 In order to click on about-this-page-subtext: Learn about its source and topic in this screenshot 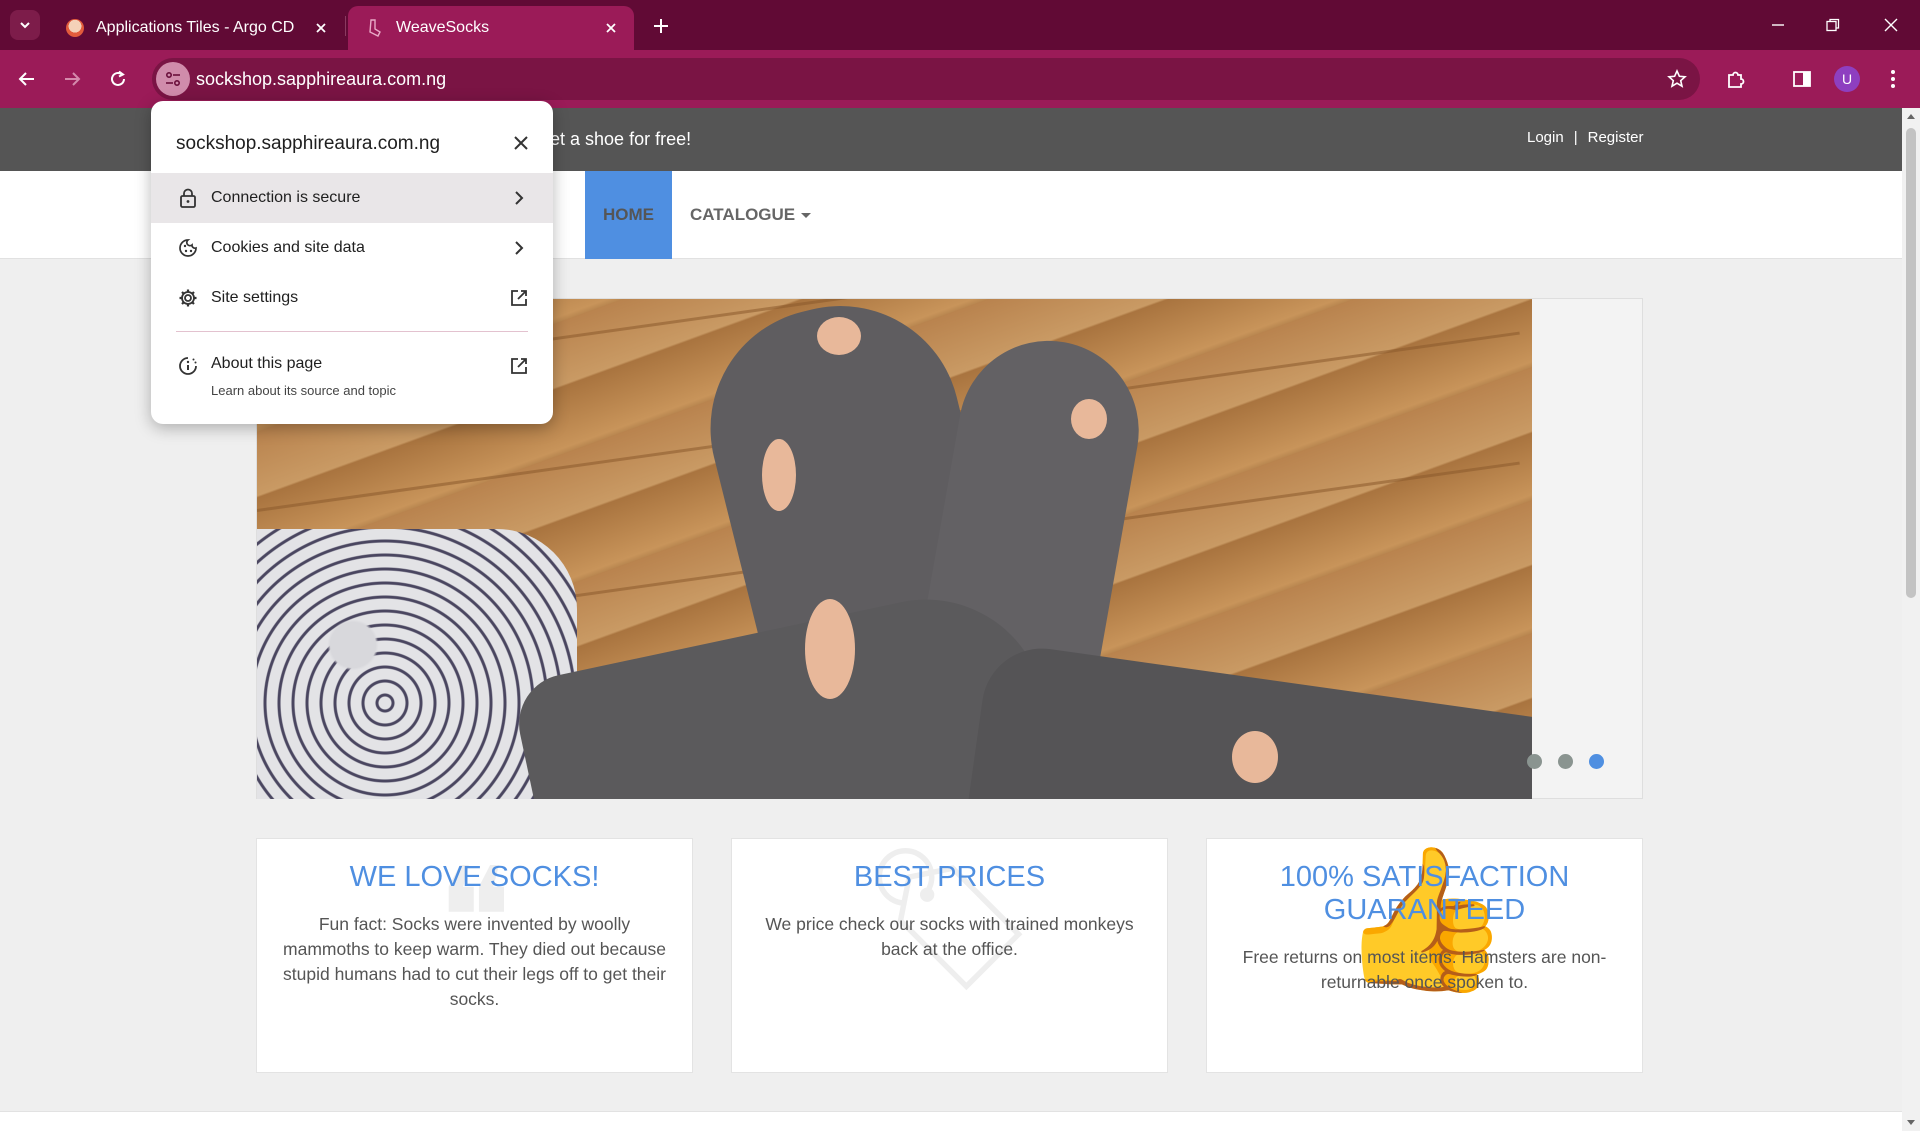, I will do `click(304, 390)`.